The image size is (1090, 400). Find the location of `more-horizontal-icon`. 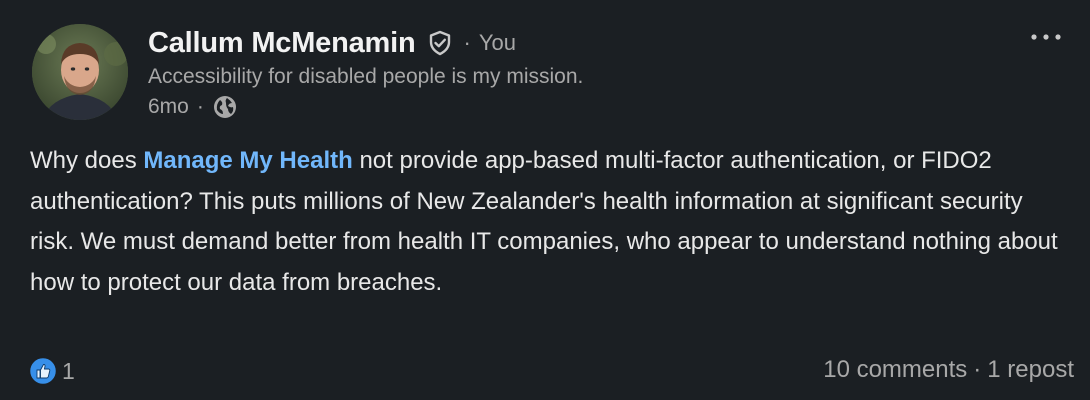

more-horizontal-icon is located at coordinates (1046, 37).